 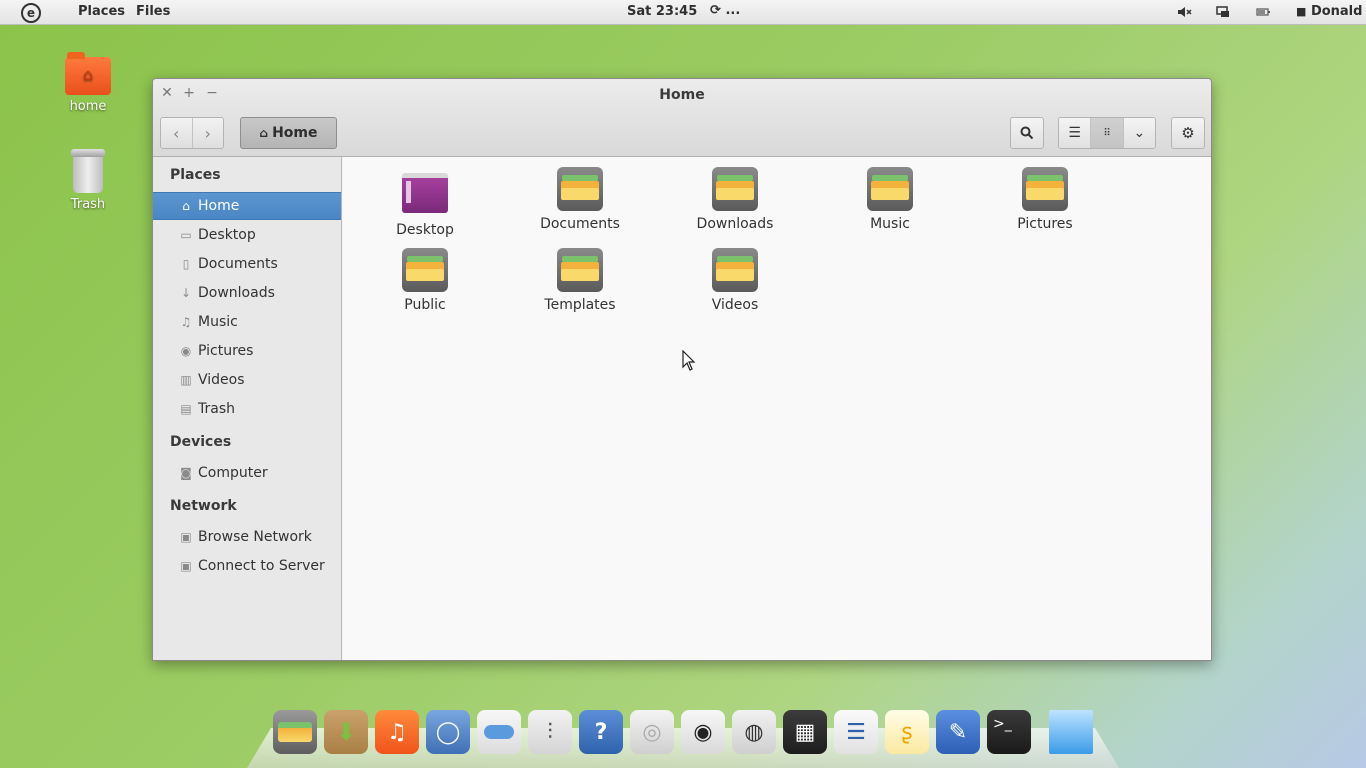 What do you see at coordinates (233, 473) in the screenshot?
I see `sidebar-item-label: Computer` at bounding box center [233, 473].